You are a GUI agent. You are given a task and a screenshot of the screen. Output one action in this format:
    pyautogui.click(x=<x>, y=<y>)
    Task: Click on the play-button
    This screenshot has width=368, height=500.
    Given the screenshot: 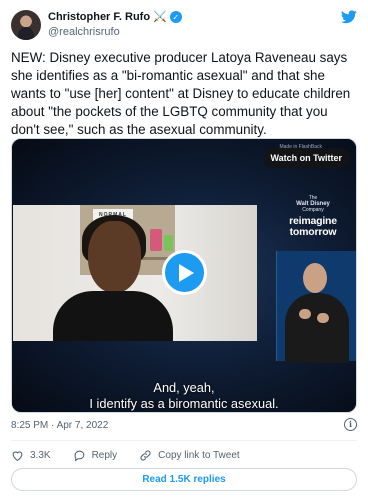 What is the action you would take?
    pyautogui.click(x=184, y=272)
    